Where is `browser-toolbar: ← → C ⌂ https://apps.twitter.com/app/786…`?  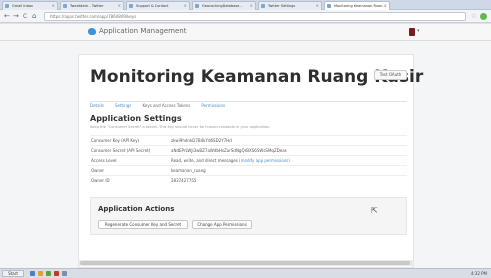 browser-toolbar: ← → C ⌂ https://apps.twitter.com/app/786… is located at coordinates (245, 16).